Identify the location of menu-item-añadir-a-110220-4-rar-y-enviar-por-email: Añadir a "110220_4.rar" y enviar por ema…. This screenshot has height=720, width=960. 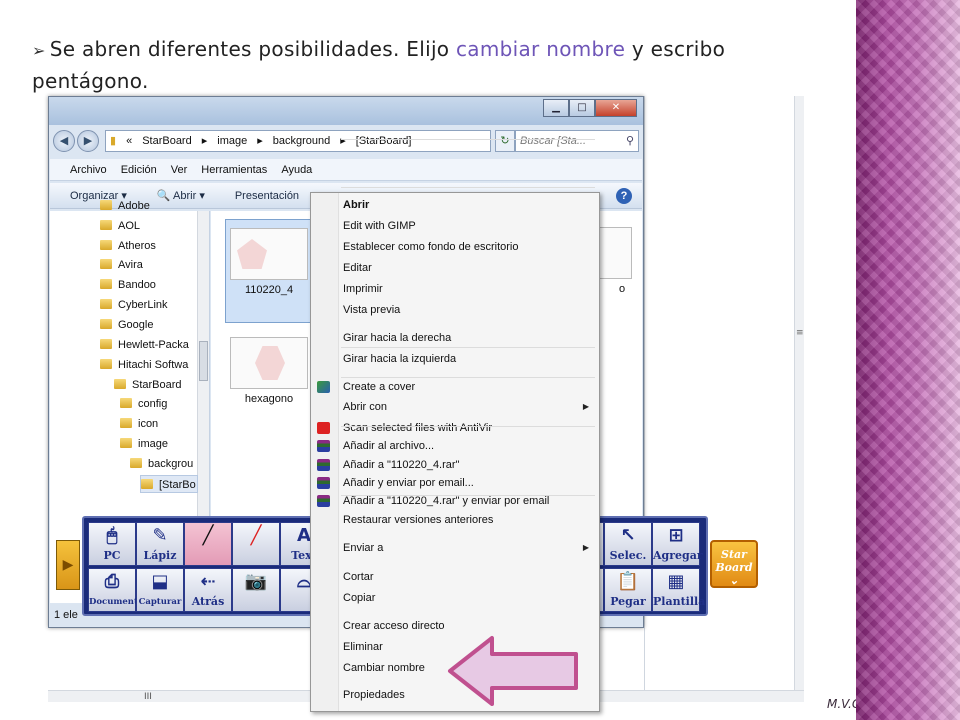
(457, 501).